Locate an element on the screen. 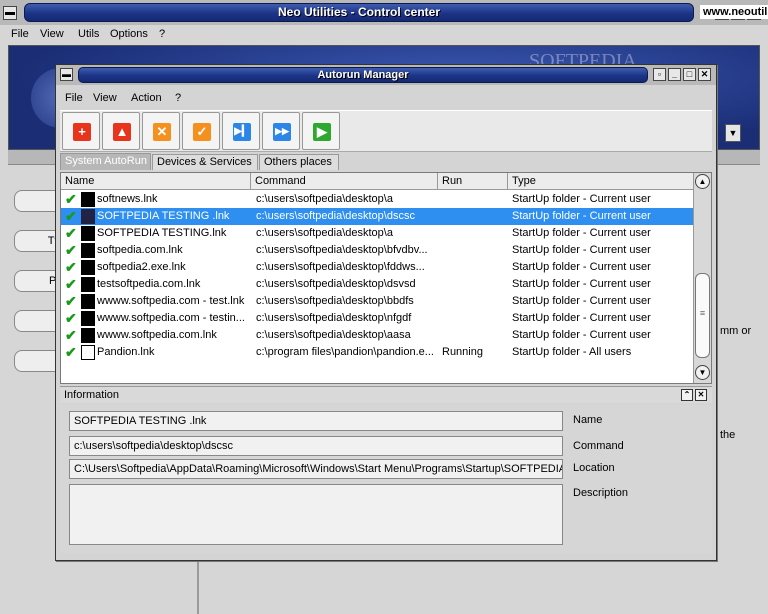 The width and height of the screenshot is (768, 614). dialog-title-bar: ▬ Autorun Manager ▫ _ □ ✕ is located at coordinates (386, 75).